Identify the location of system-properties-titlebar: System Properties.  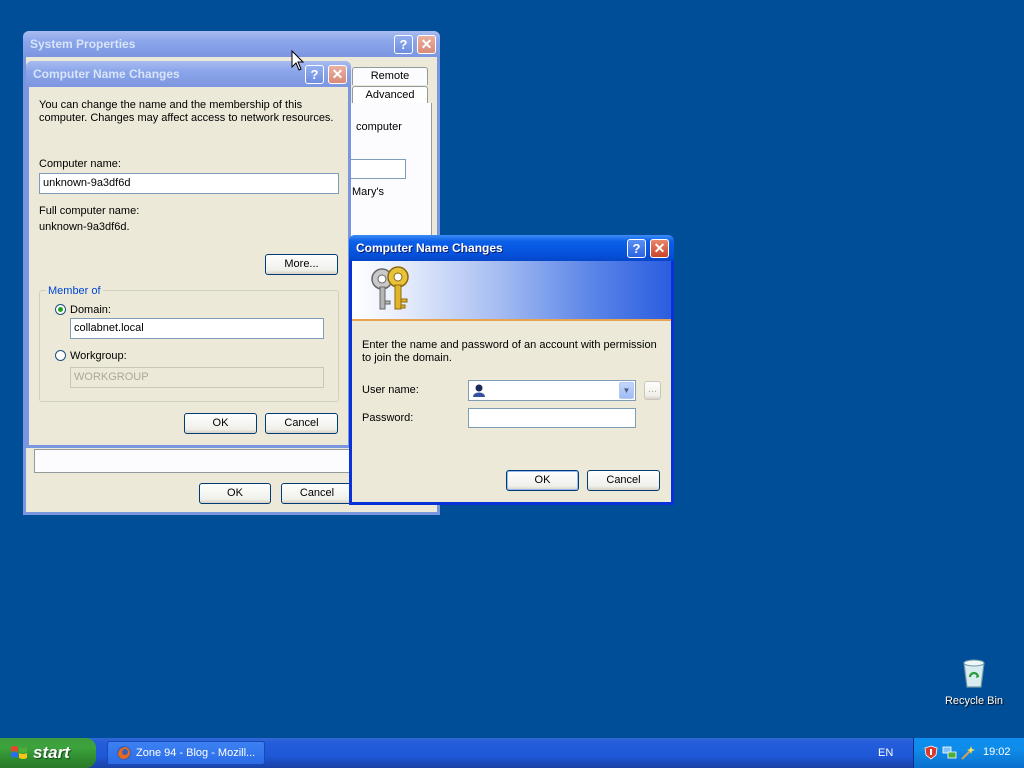
(231, 44).